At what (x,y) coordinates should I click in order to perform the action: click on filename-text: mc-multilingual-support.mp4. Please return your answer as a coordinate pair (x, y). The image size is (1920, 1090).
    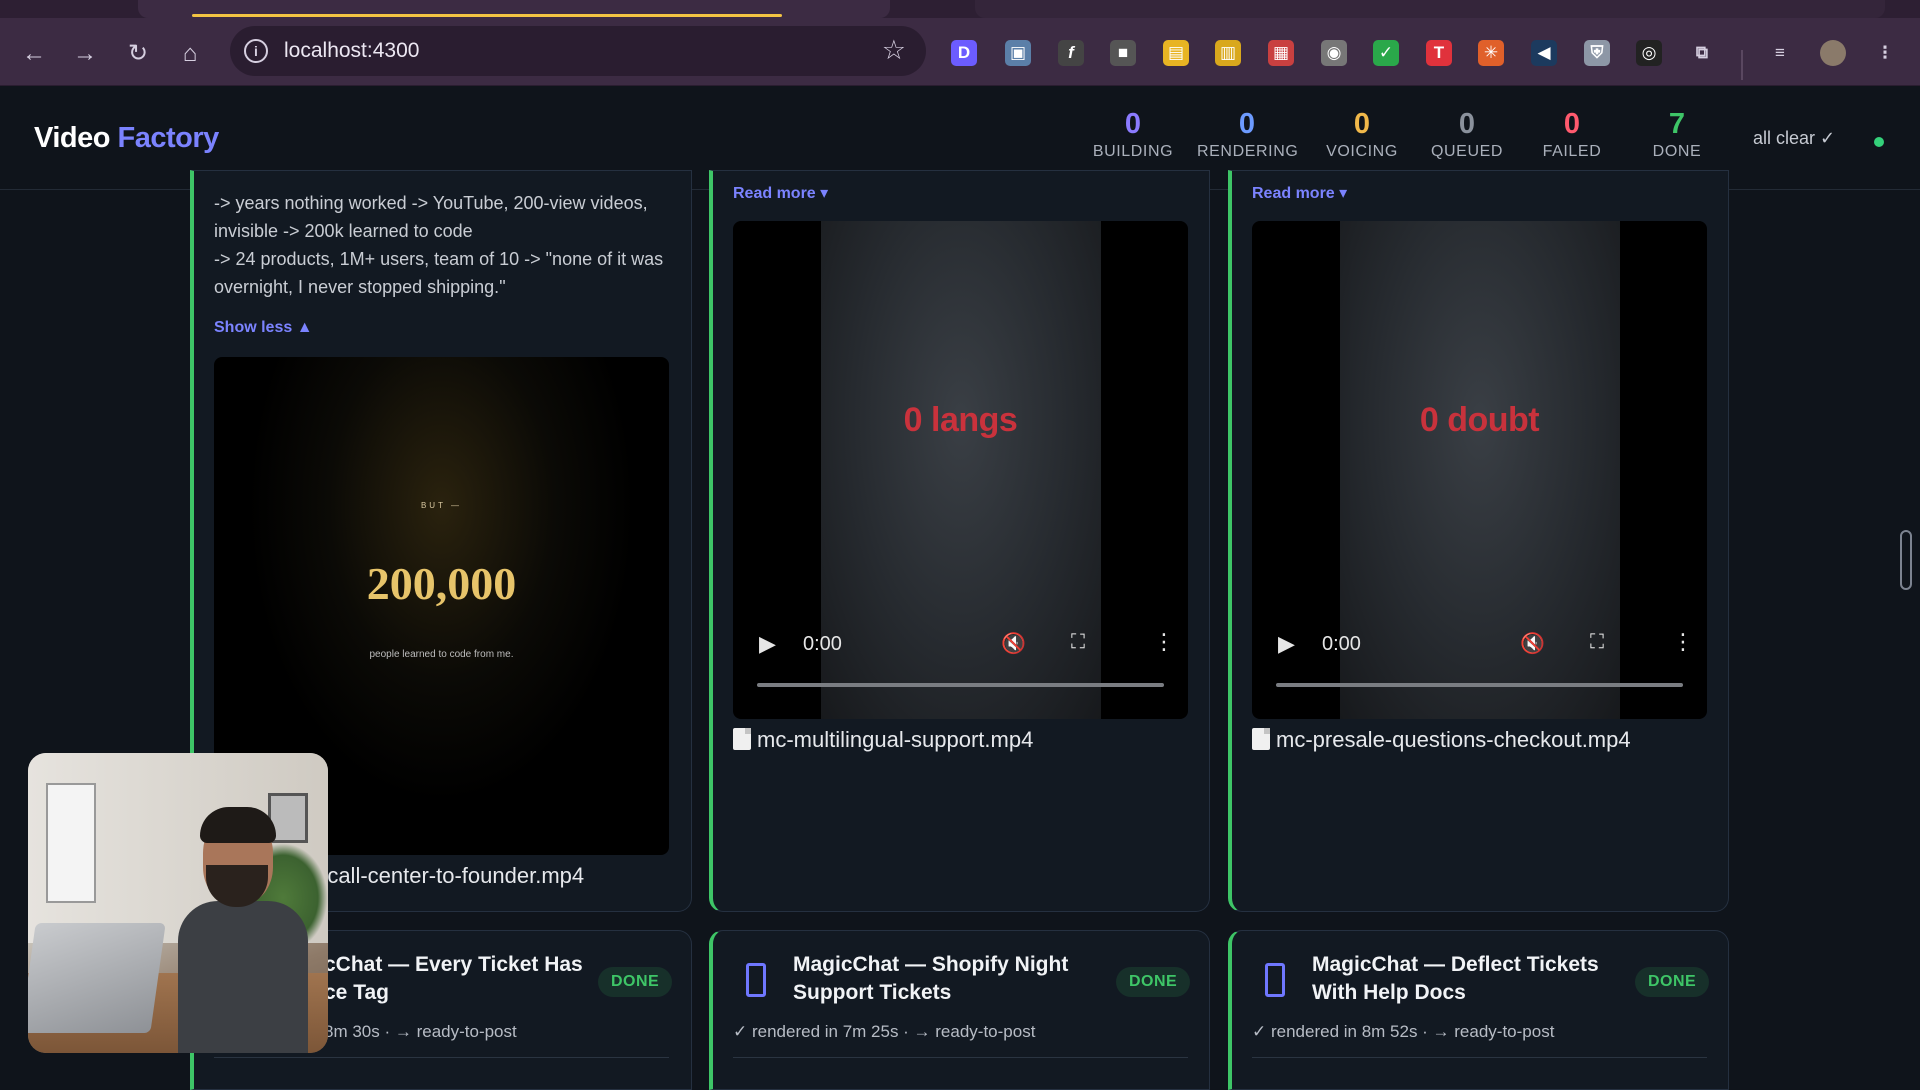
    Looking at the image, I should click on (895, 739).